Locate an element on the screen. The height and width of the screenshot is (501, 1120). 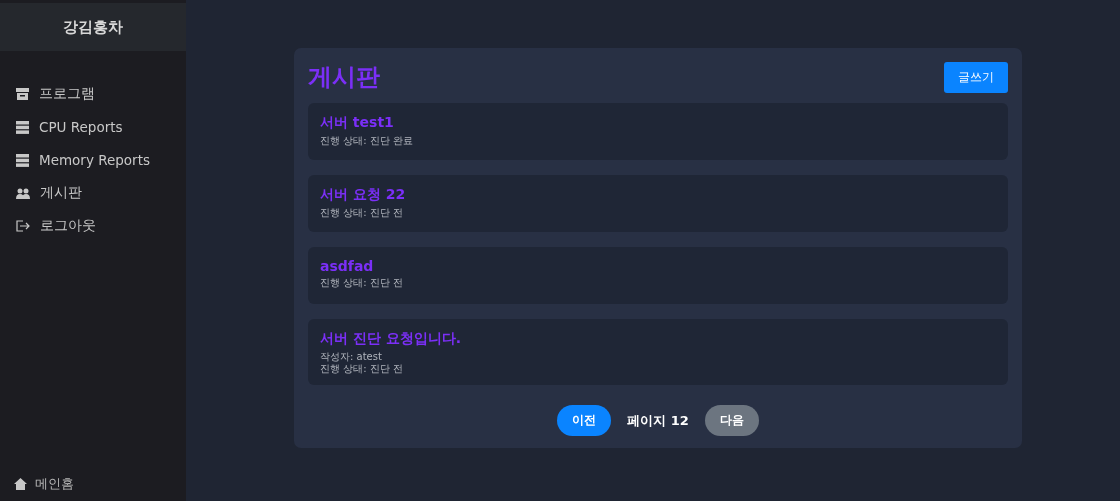
post-title: 서버 요청 22 is located at coordinates (363, 195).